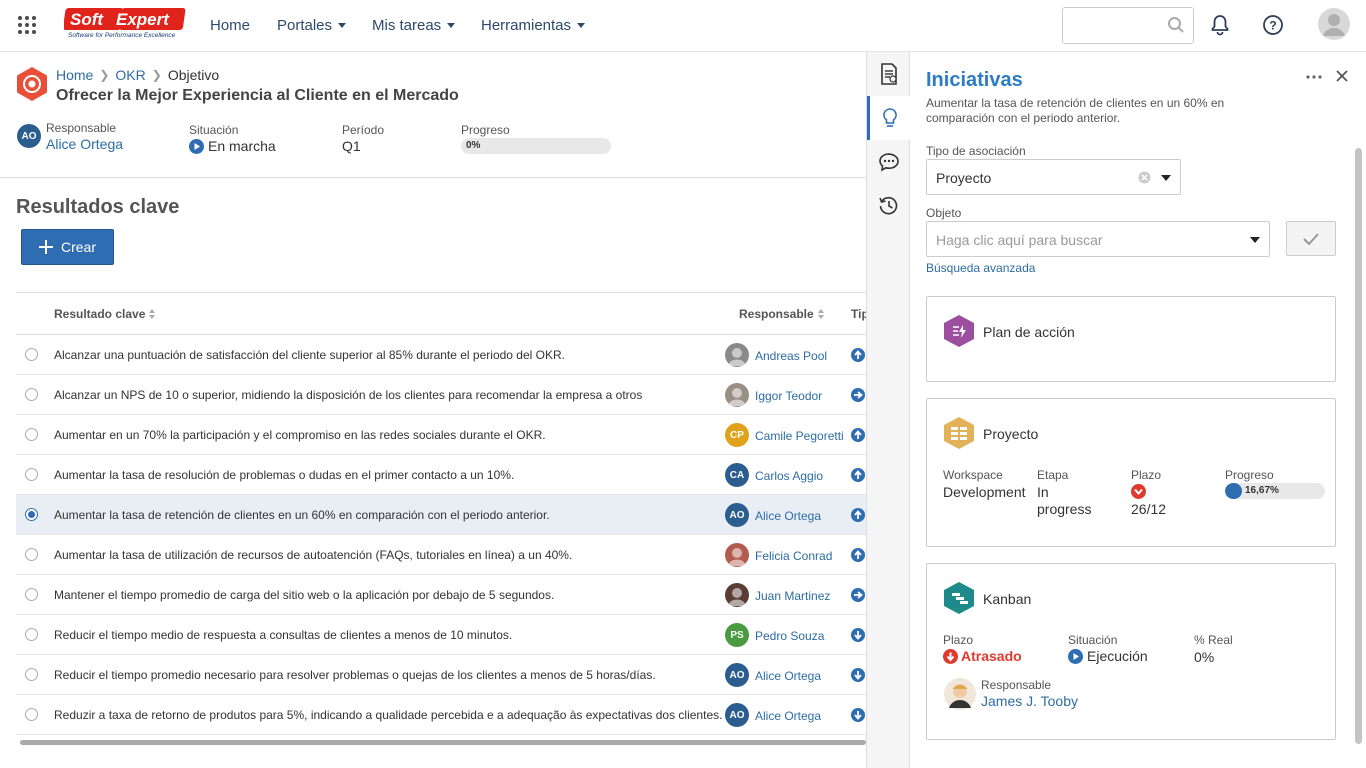  Describe the element at coordinates (232, 146) in the screenshot. I see `situacion-value: En marcha` at that location.